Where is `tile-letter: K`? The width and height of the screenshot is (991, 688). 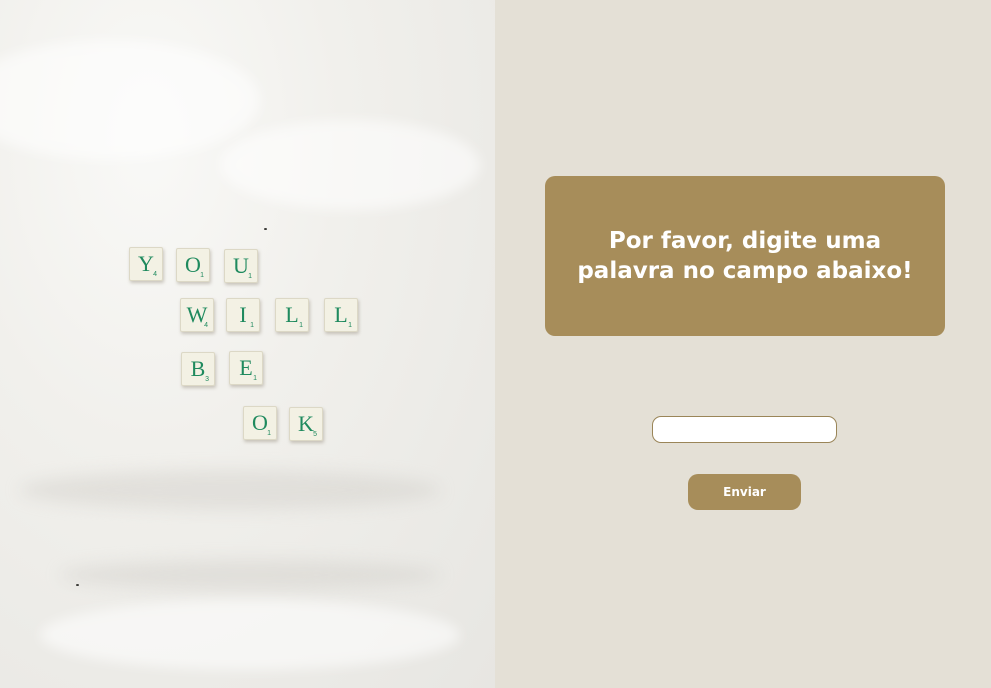 tile-letter: K is located at coordinates (306, 423).